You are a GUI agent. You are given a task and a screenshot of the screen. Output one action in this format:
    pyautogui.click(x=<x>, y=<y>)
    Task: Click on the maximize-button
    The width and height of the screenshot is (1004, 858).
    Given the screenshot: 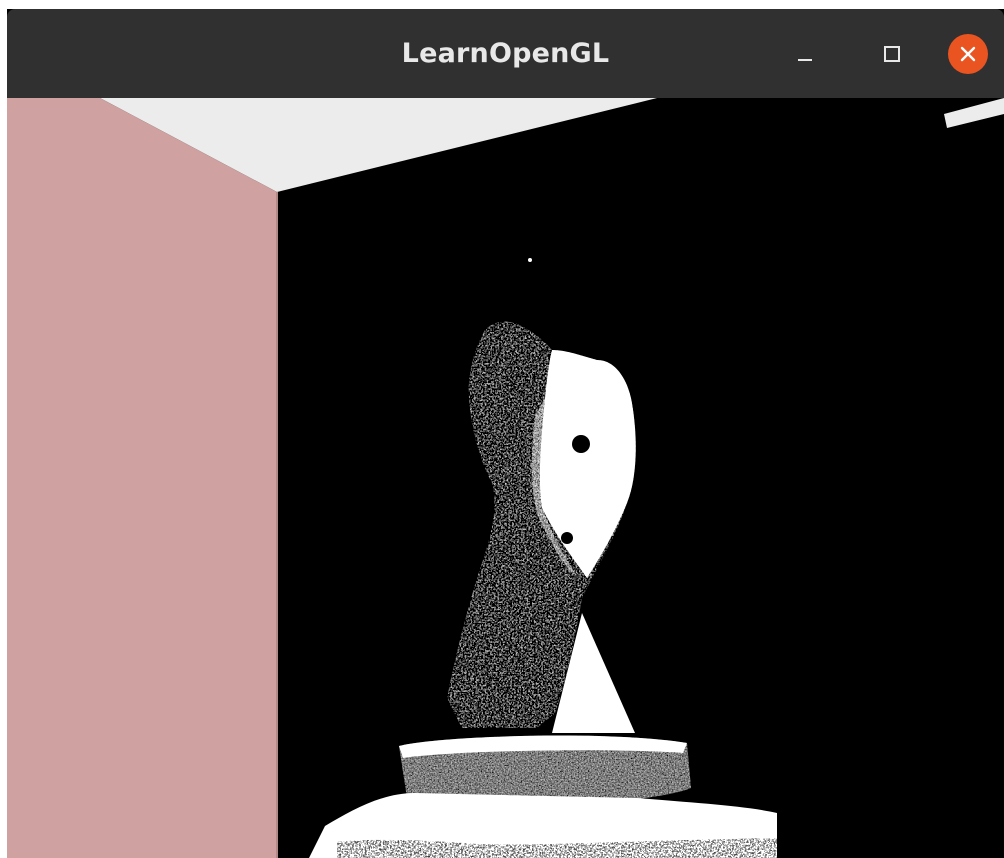 What is the action you would take?
    pyautogui.click(x=892, y=54)
    